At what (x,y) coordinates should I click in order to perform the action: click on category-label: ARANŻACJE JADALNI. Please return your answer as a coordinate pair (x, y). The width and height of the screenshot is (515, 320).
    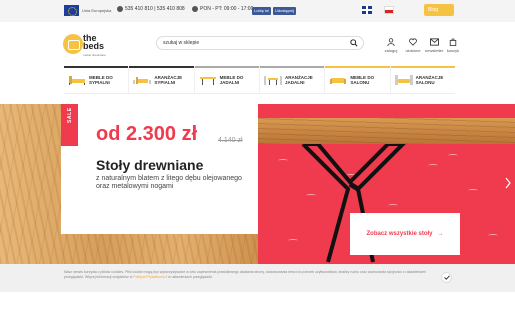
    Looking at the image, I should click on (298, 80).